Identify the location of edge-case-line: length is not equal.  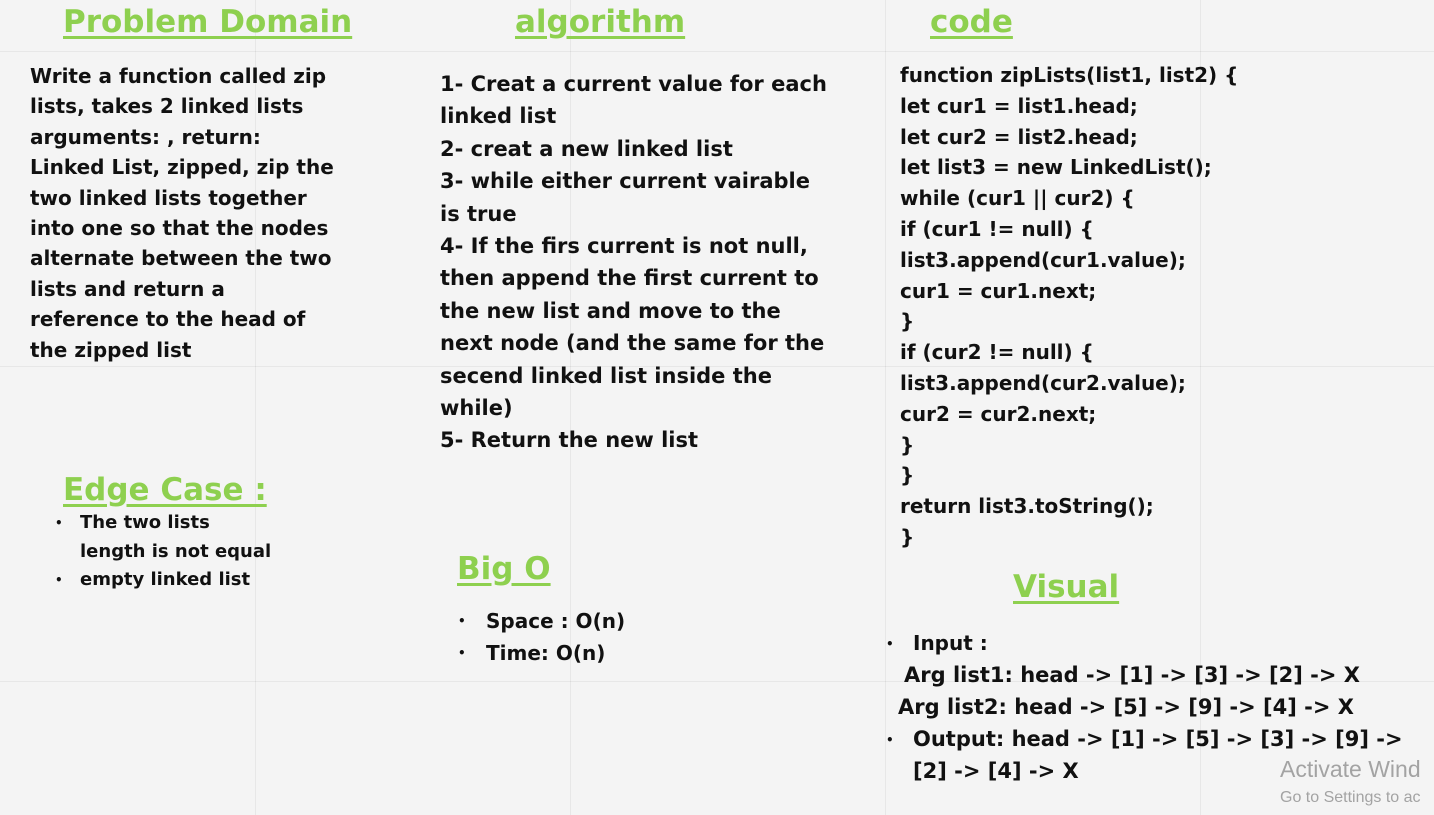
(176, 551).